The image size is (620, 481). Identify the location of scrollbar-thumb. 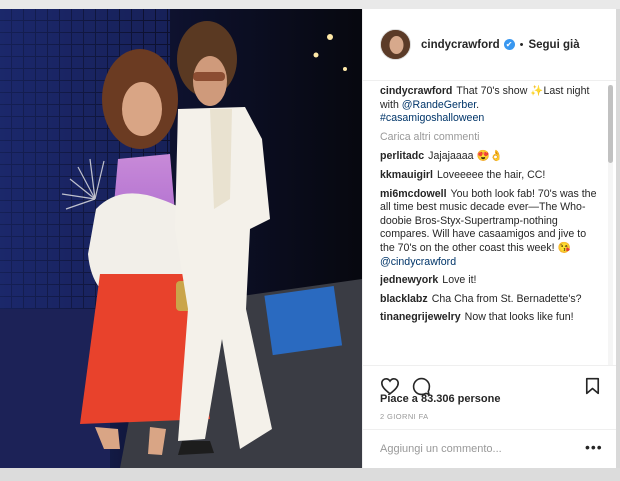
(610, 124).